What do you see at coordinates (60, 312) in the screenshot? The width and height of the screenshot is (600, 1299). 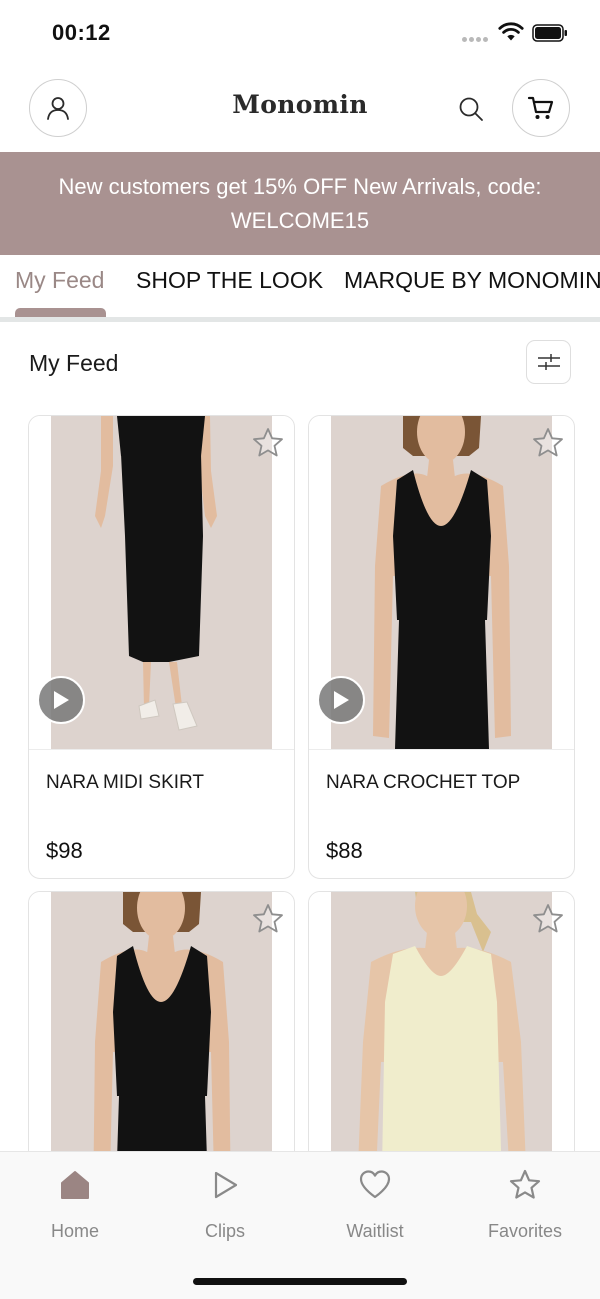 I see `active-tab-indicator` at bounding box center [60, 312].